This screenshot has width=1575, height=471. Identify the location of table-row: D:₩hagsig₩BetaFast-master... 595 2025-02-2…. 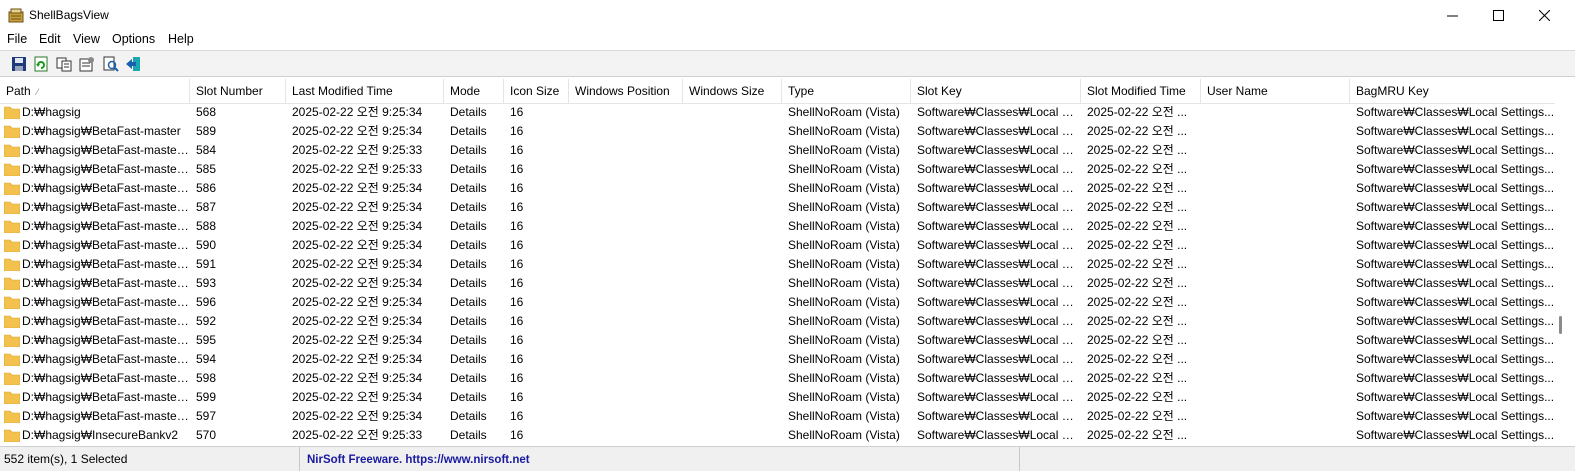
(777, 340).